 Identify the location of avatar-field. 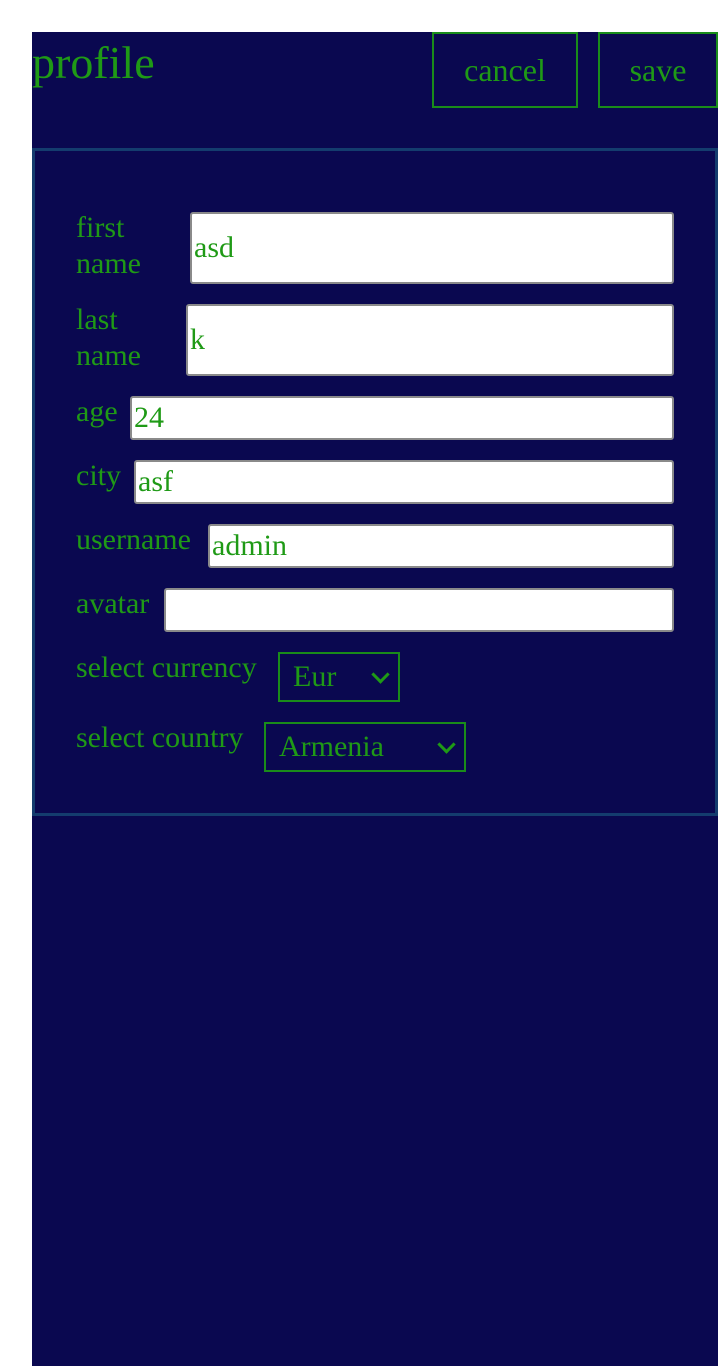
(419, 610).